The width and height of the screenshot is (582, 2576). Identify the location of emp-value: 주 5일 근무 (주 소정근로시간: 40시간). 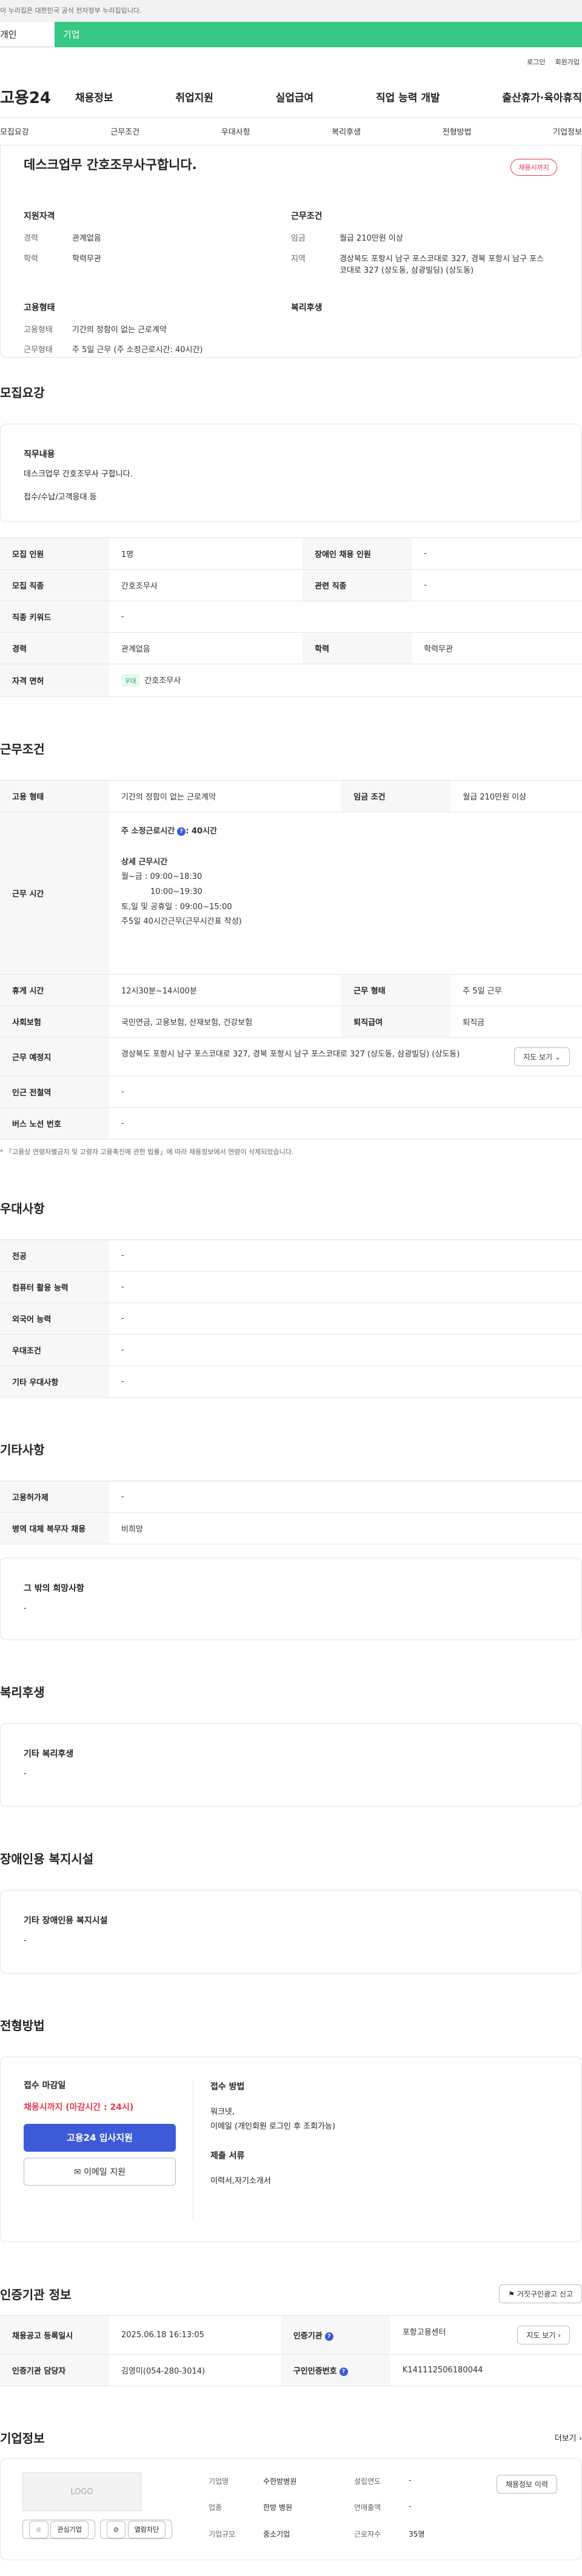
(137, 350).